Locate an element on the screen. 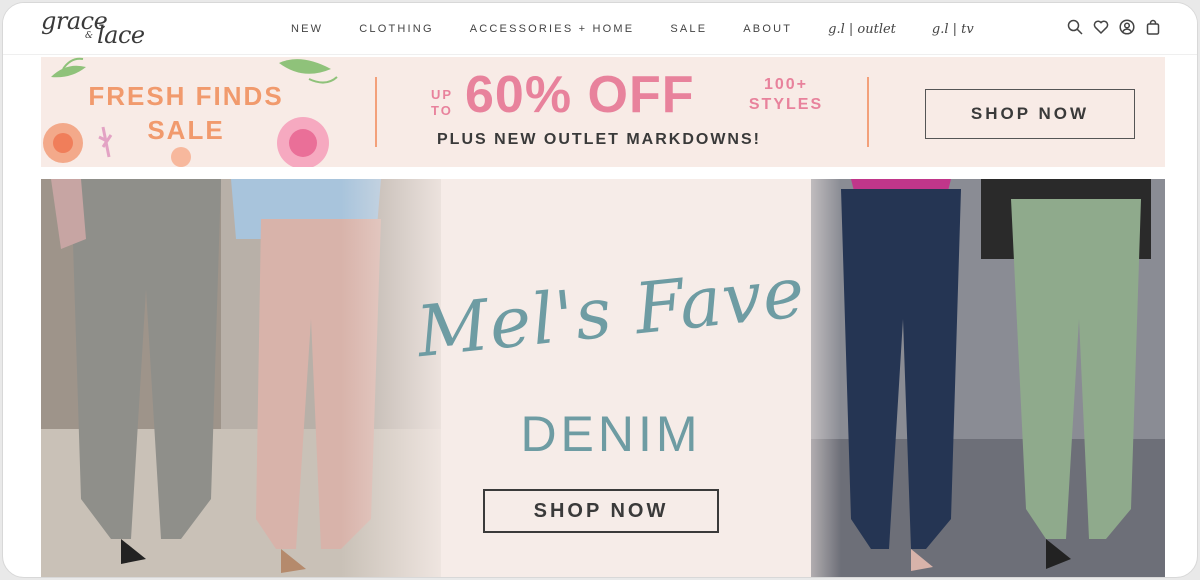 Image resolution: width=1200 pixels, height=580 pixels. heart-icon is located at coordinates (1101, 28).